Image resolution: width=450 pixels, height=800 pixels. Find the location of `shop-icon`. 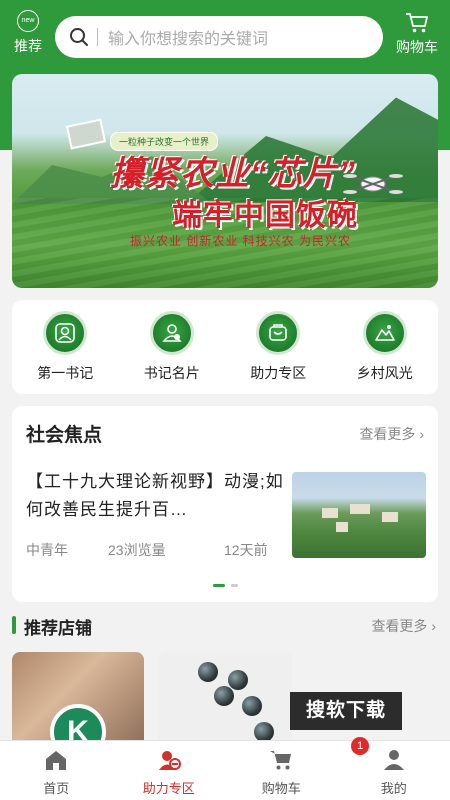

shop-icon is located at coordinates (278, 333).